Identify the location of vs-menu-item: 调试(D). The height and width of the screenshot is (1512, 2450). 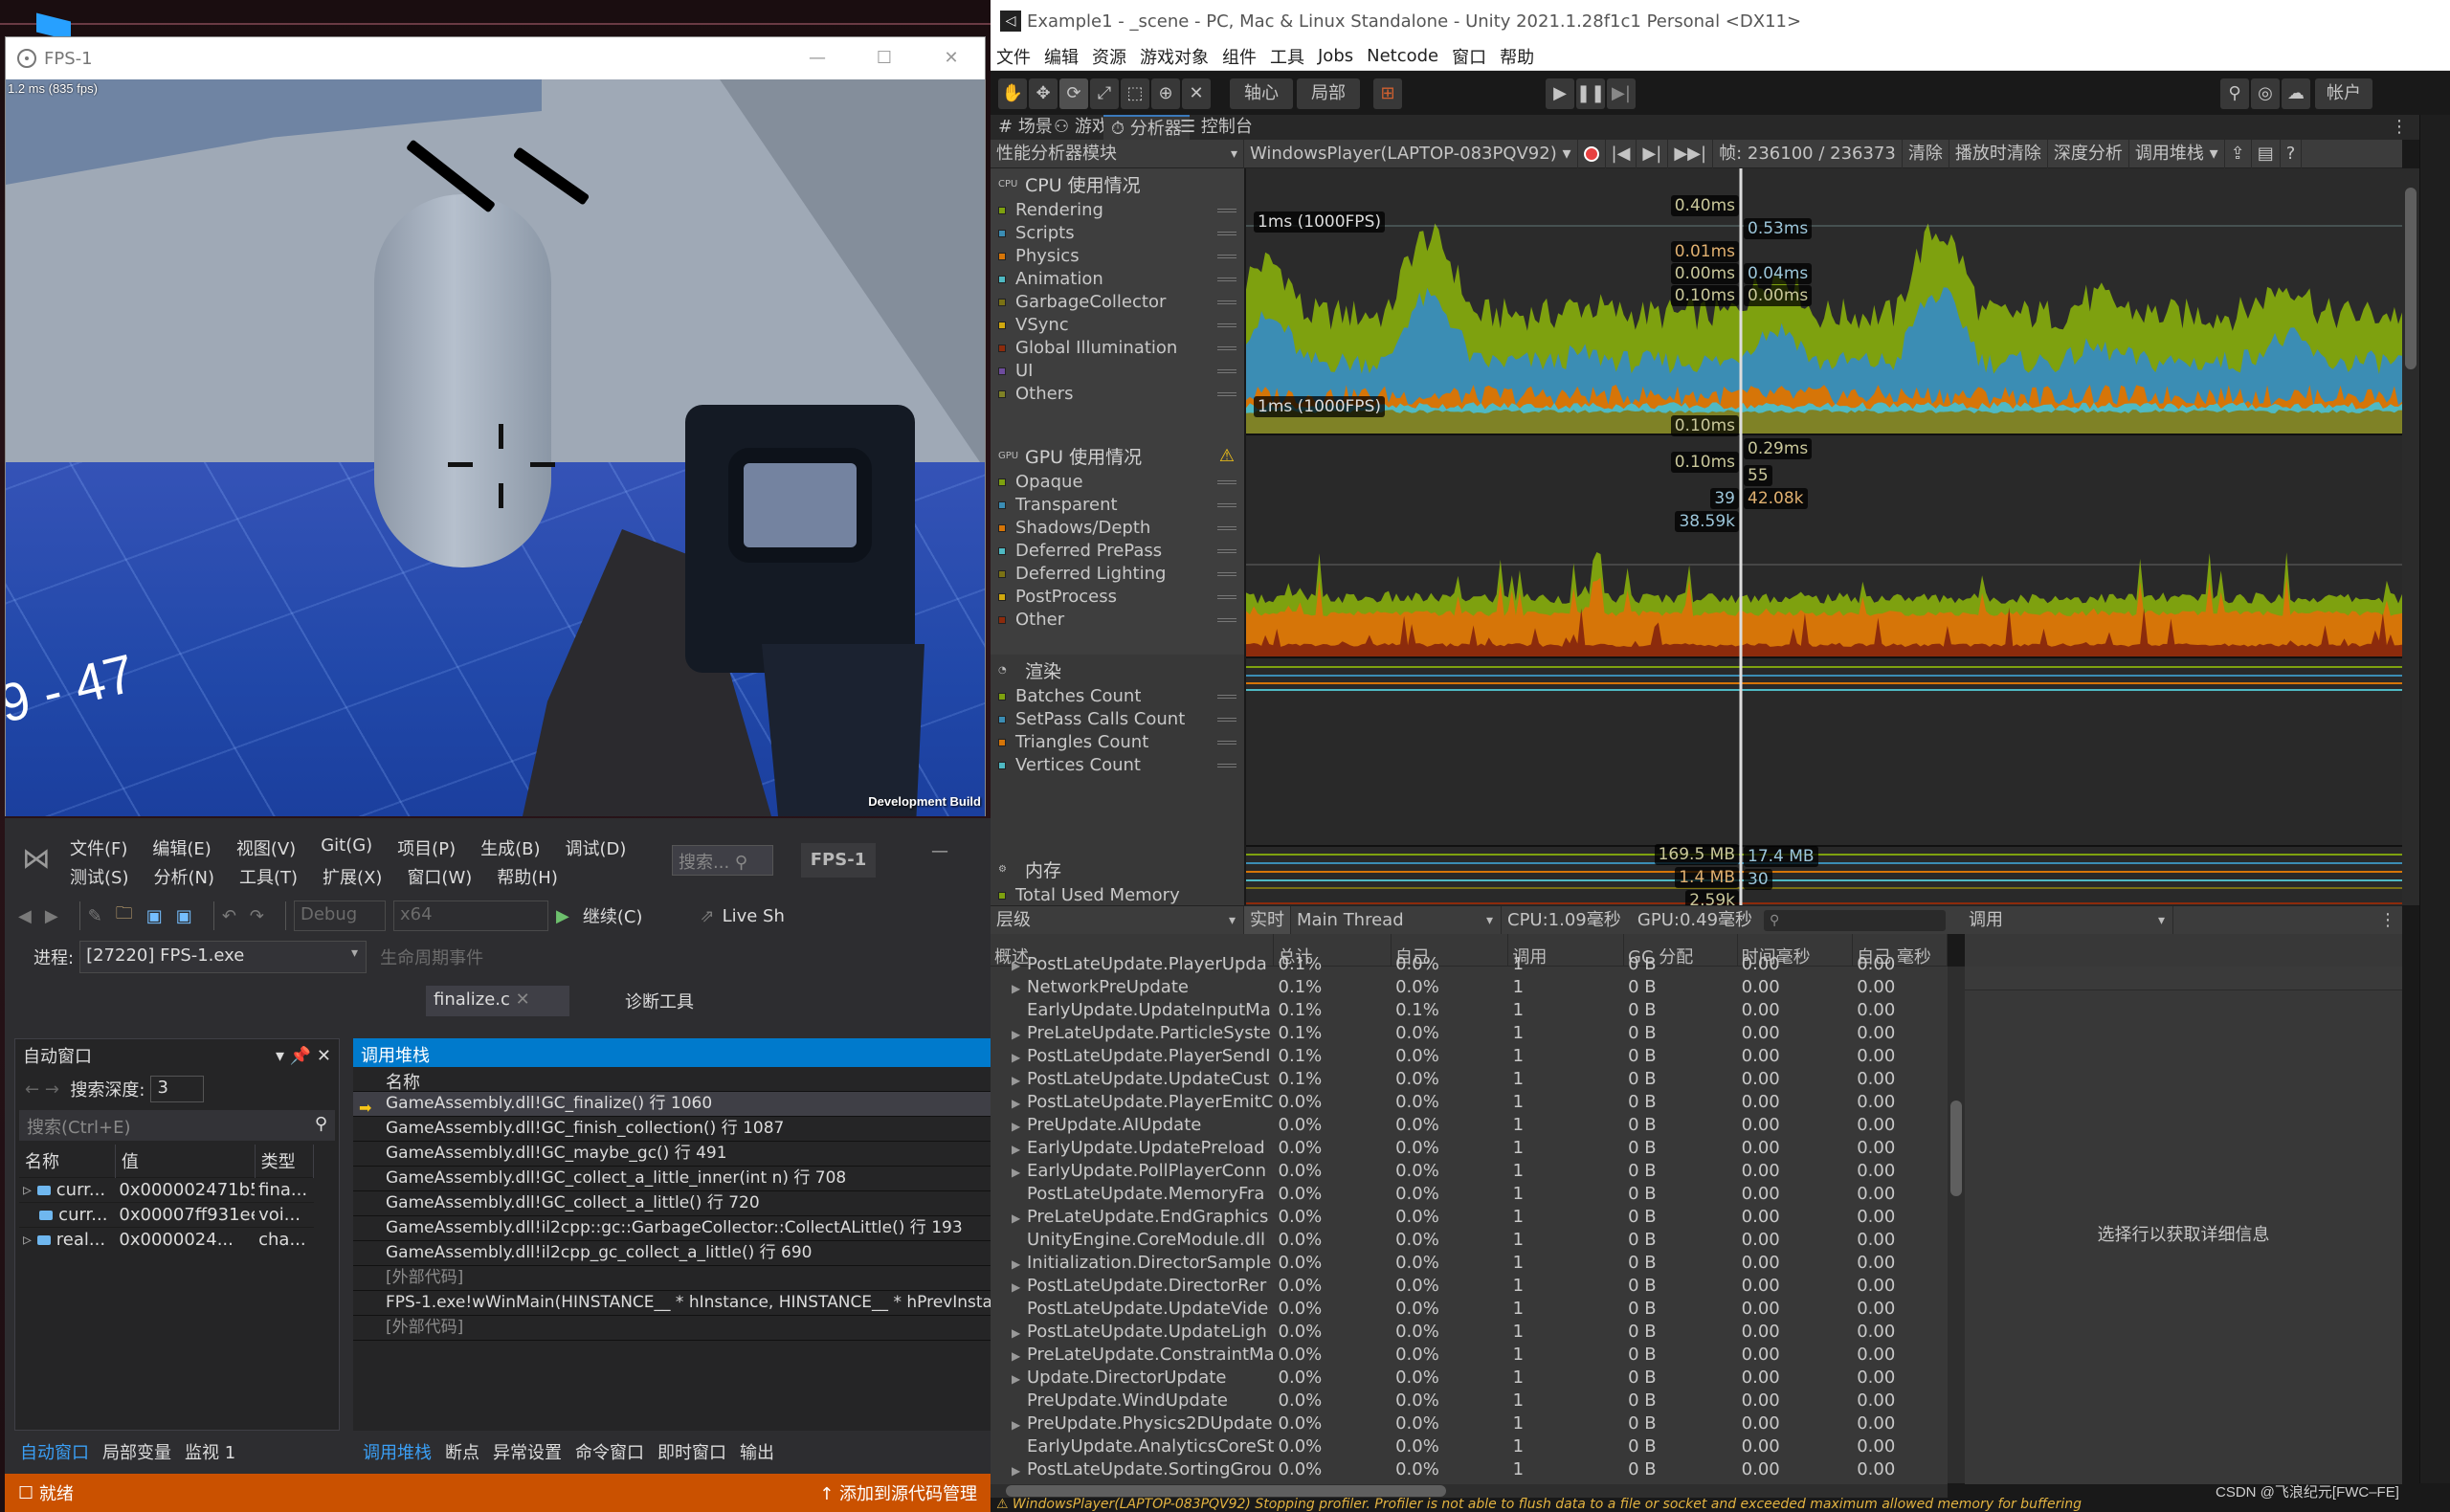
(596, 847).